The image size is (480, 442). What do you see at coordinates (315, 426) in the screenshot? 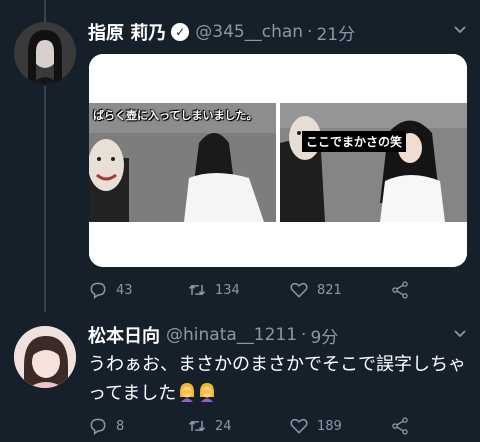
I see `like-button: 189` at bounding box center [315, 426].